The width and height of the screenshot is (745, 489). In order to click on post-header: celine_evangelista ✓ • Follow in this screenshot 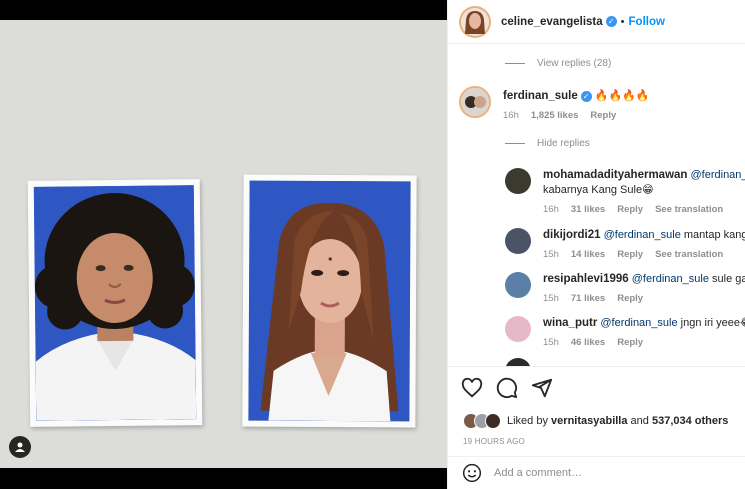, I will do `click(596, 22)`.